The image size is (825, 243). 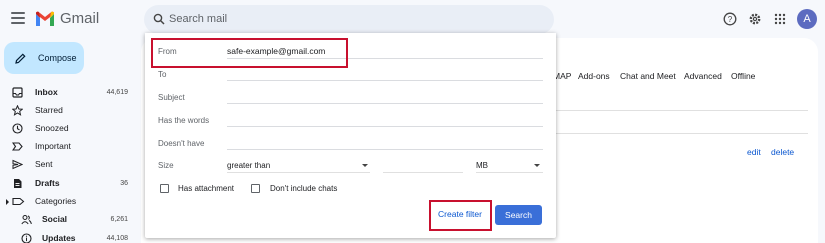 What do you see at coordinates (26, 237) in the screenshot?
I see `info-icon` at bounding box center [26, 237].